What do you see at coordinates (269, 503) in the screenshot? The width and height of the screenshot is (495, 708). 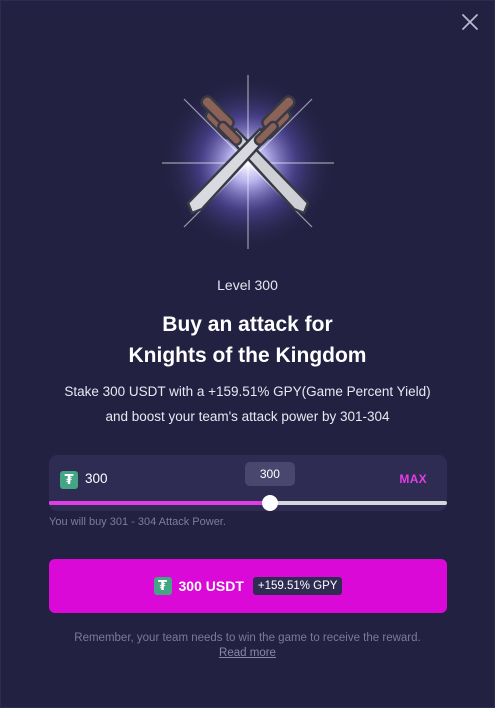 I see `slider-thumb` at bounding box center [269, 503].